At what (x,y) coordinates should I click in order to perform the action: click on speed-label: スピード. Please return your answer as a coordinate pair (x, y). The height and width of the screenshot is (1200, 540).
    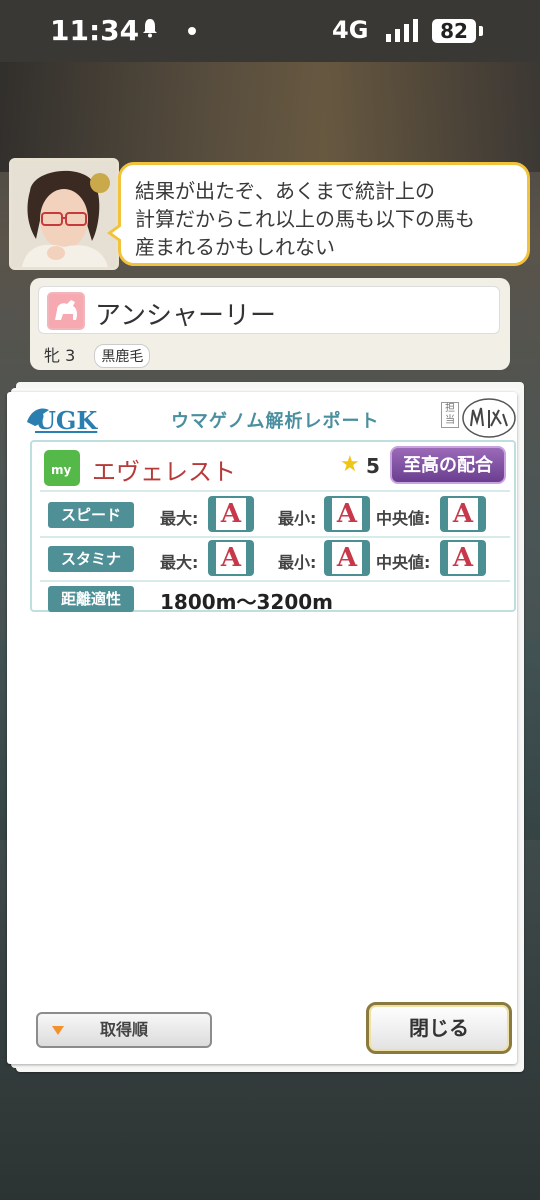
    Looking at the image, I should click on (91, 515).